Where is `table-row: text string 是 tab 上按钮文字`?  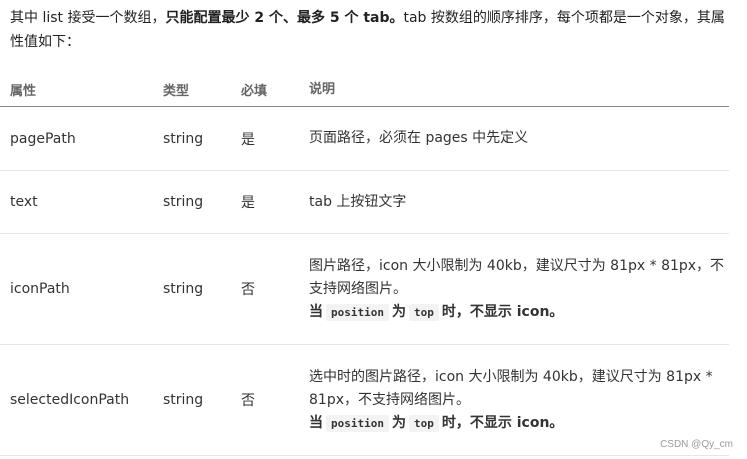 table-row: text string 是 tab 上按钮文字 is located at coordinates (364, 202).